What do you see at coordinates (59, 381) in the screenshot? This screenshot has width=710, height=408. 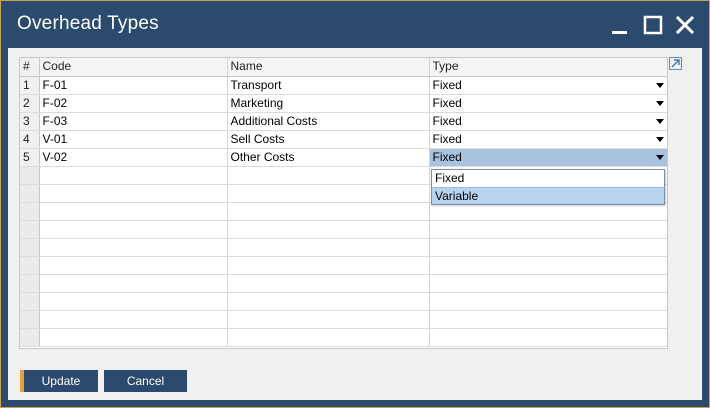 I see `update-button: Update` at bounding box center [59, 381].